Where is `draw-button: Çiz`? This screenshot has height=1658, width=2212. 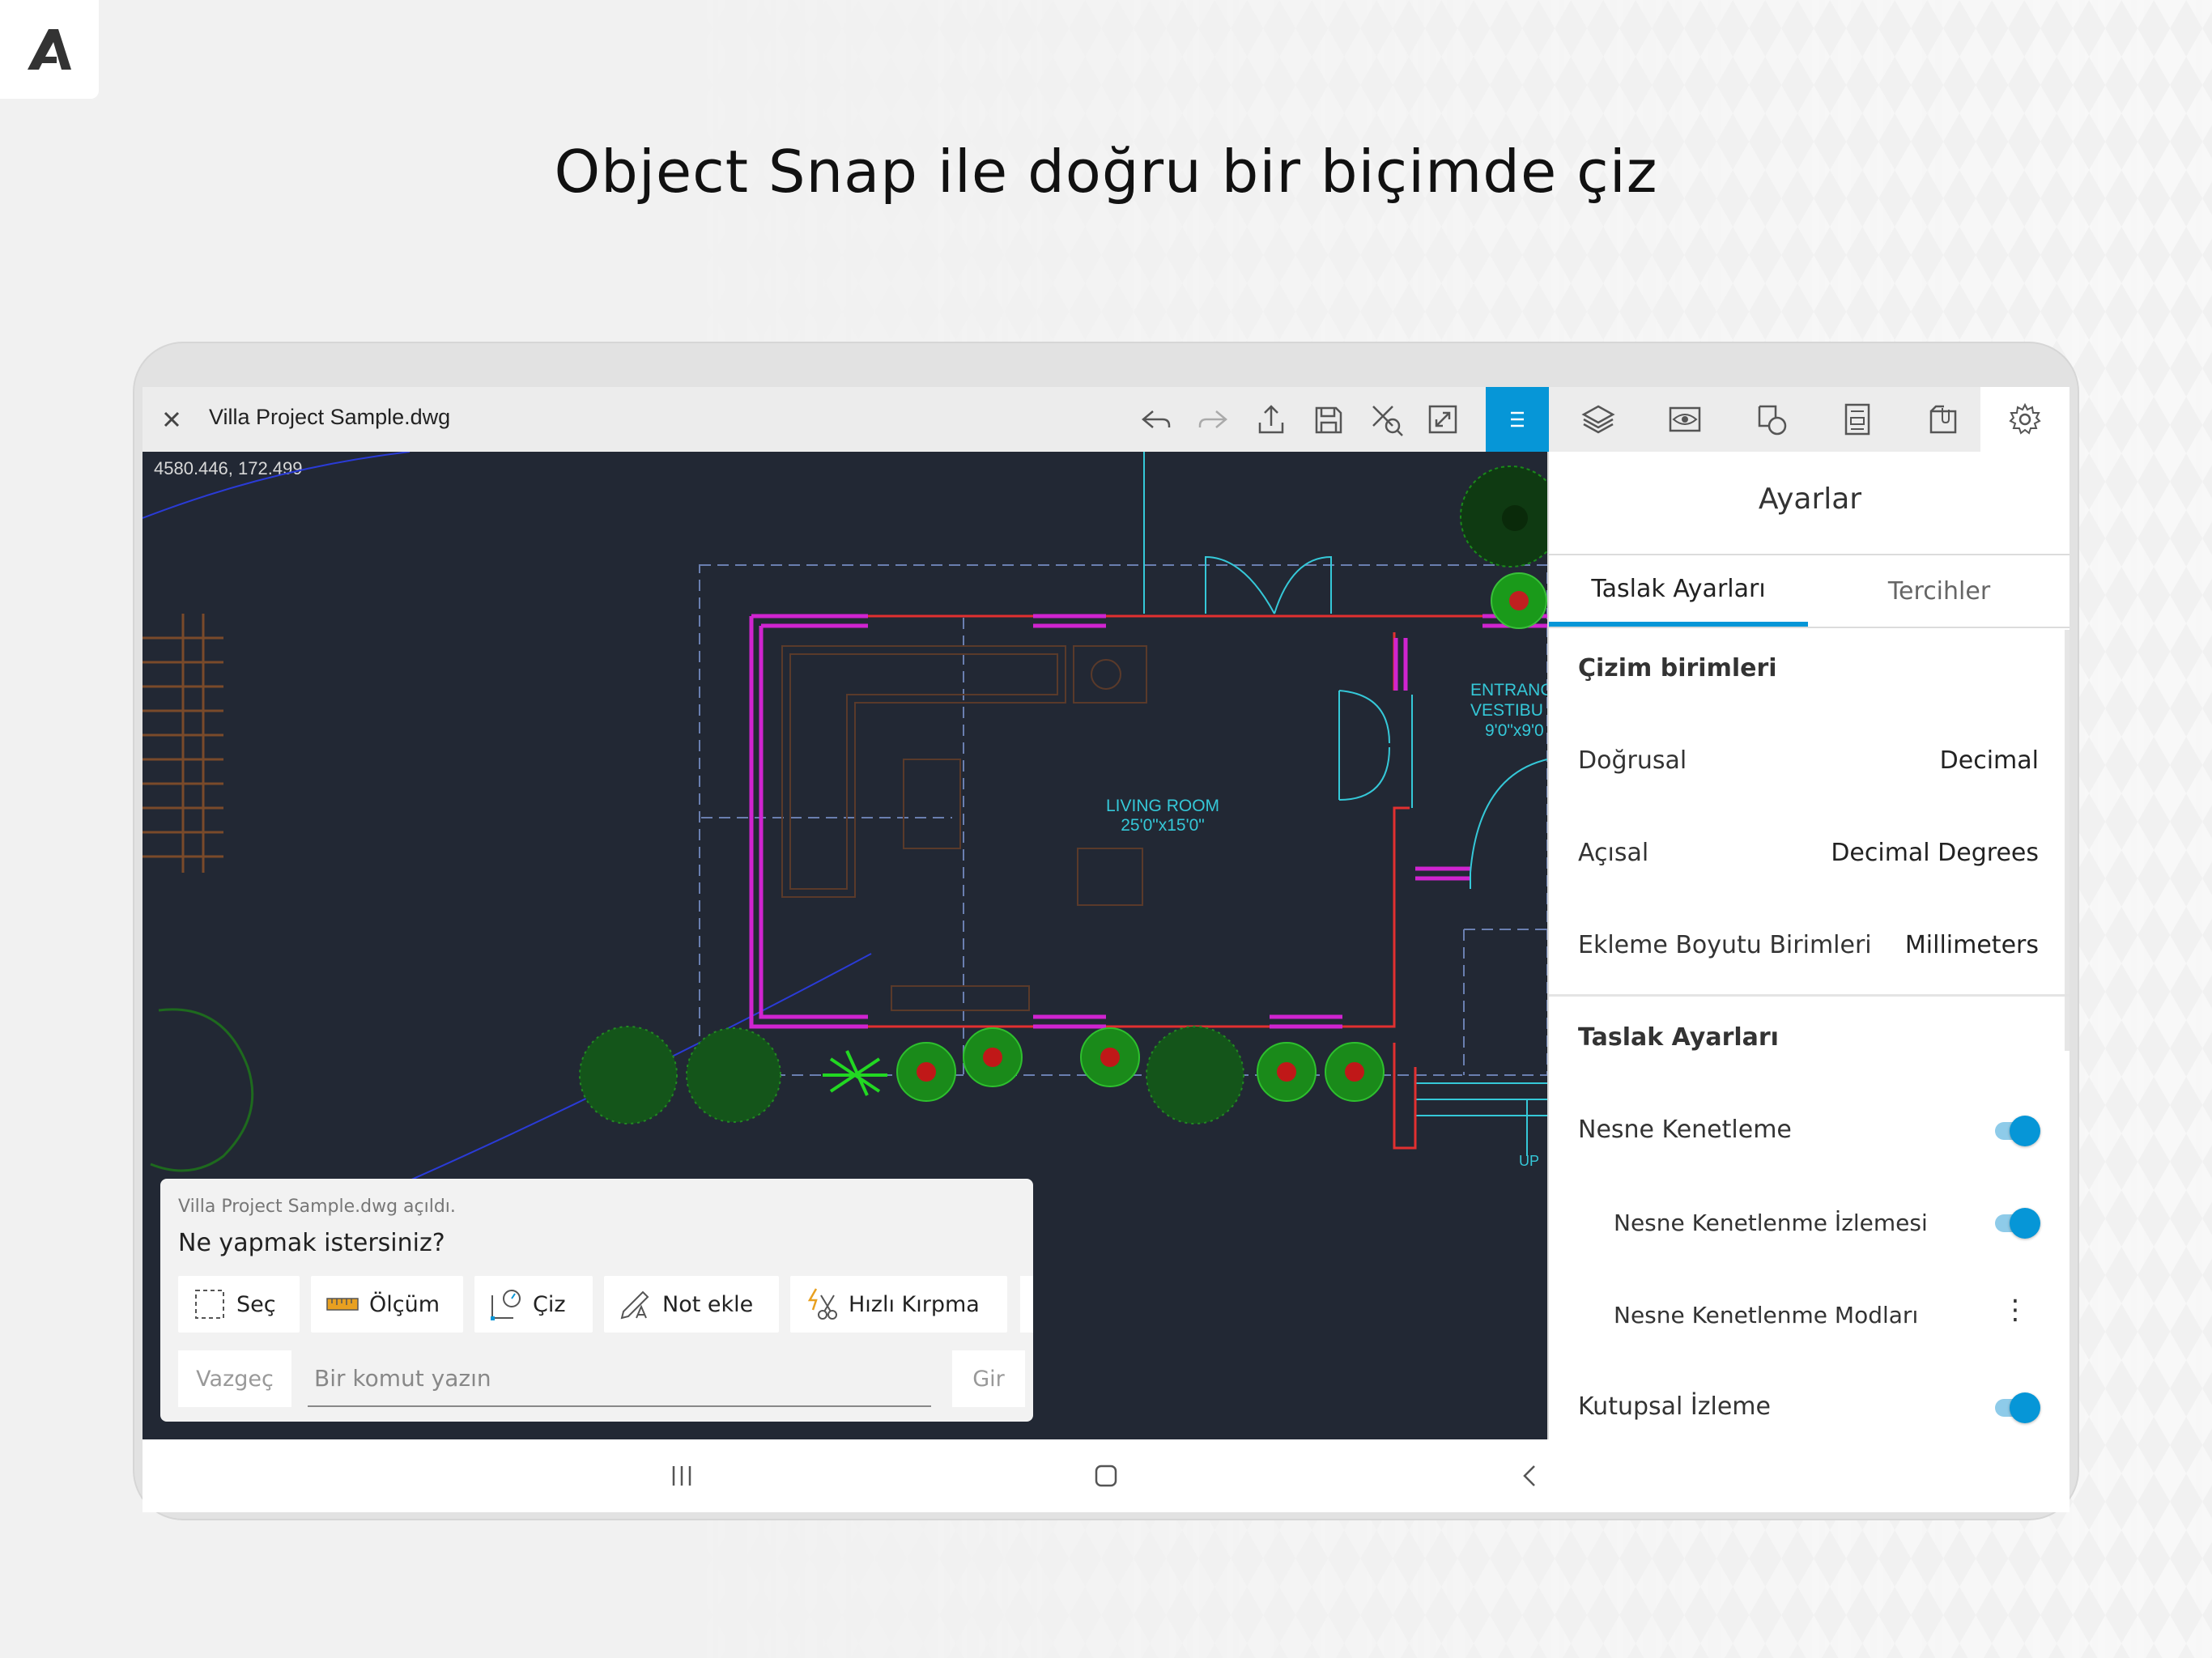 draw-button: Çiz is located at coordinates (534, 1304).